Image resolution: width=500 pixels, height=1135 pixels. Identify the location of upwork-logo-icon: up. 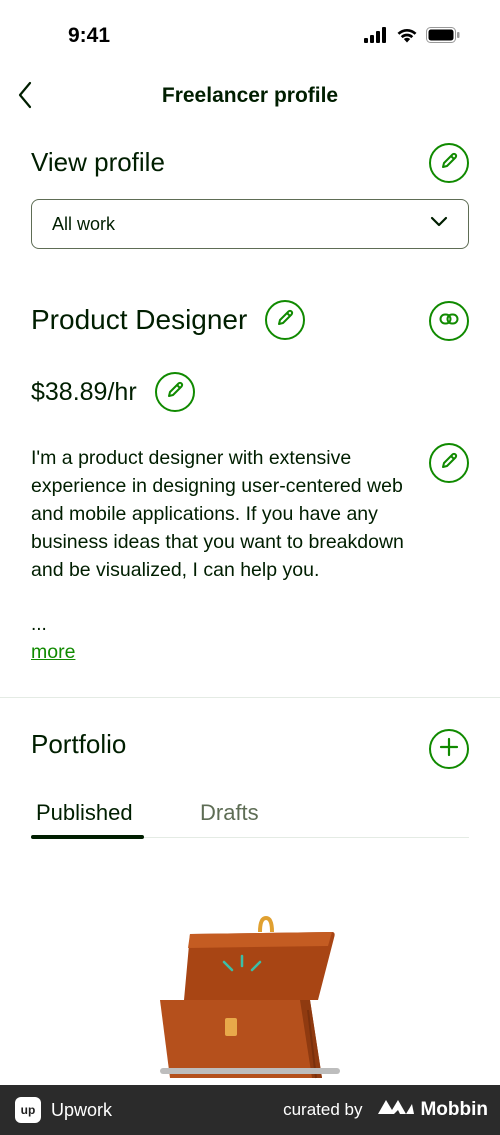
(28, 1110).